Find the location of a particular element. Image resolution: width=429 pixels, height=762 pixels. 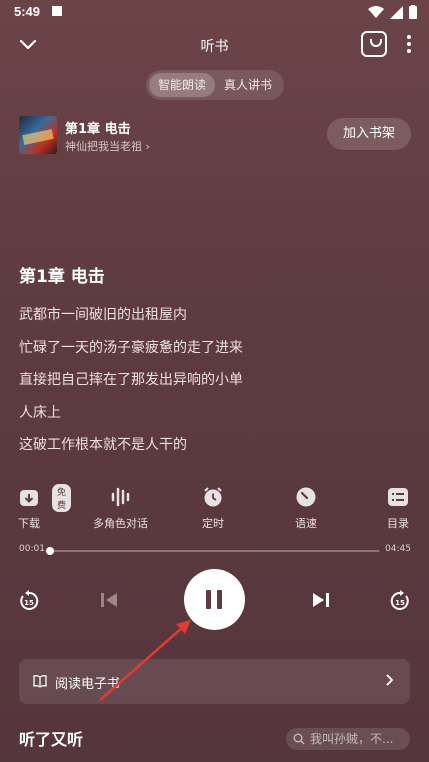

current-time: 00:01 is located at coordinates (32, 549).